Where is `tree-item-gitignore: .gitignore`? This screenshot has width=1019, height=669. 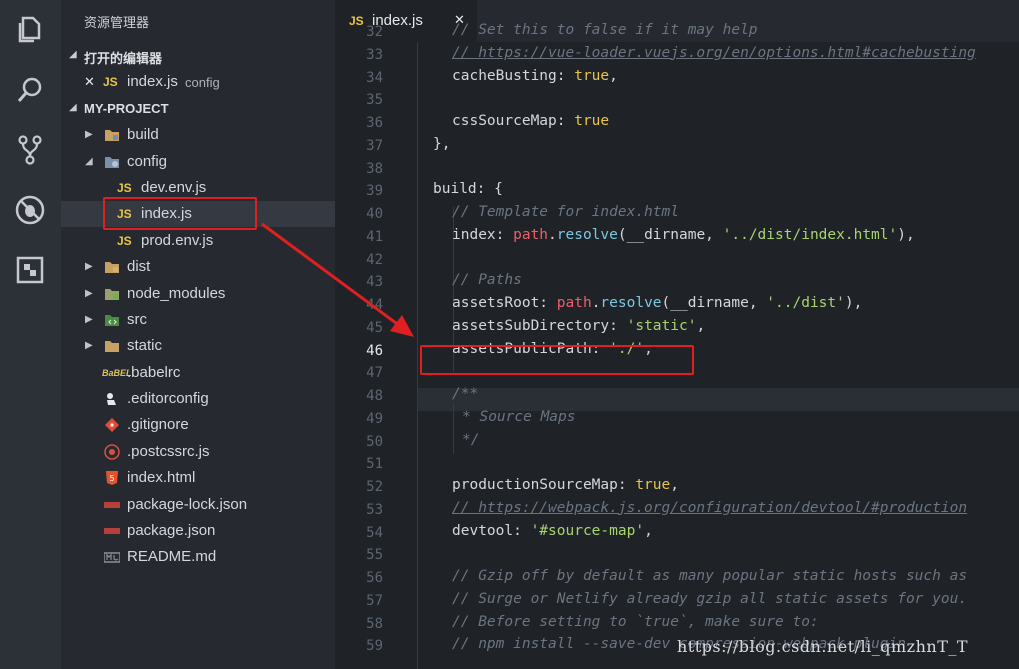
tree-item-gitignore: .gitignore is located at coordinates (198, 425).